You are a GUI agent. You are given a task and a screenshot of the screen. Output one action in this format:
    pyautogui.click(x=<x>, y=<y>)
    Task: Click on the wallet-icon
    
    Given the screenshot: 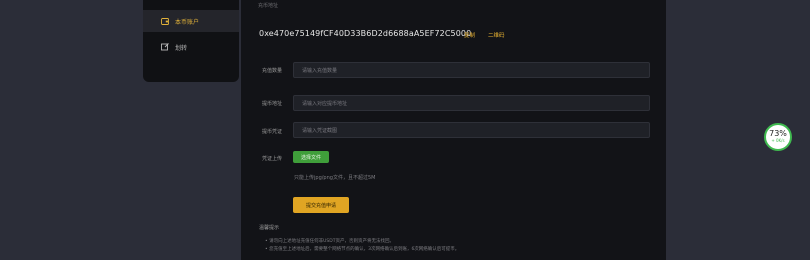 What is the action you would take?
    pyautogui.click(x=168, y=21)
    